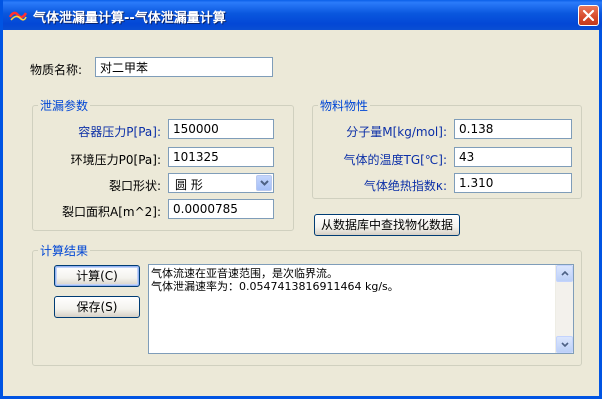 The width and height of the screenshot is (602, 399). What do you see at coordinates (344, 105) in the screenshot?
I see `physical-props-title: 物料物性` at bounding box center [344, 105].